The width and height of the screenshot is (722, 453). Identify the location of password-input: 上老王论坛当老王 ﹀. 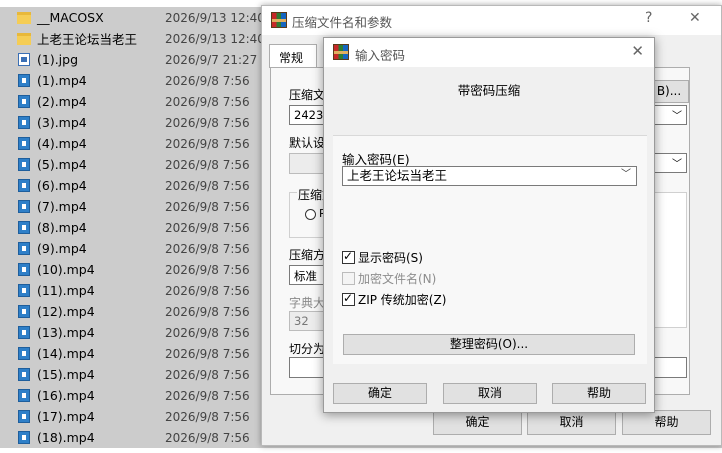
(489, 176).